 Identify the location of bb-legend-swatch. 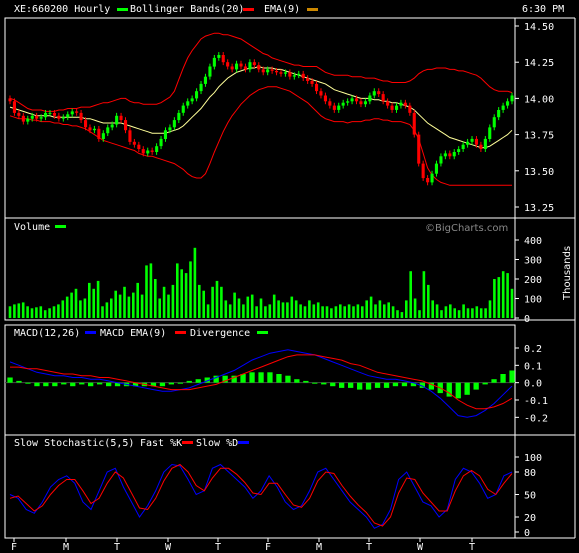
(122, 9).